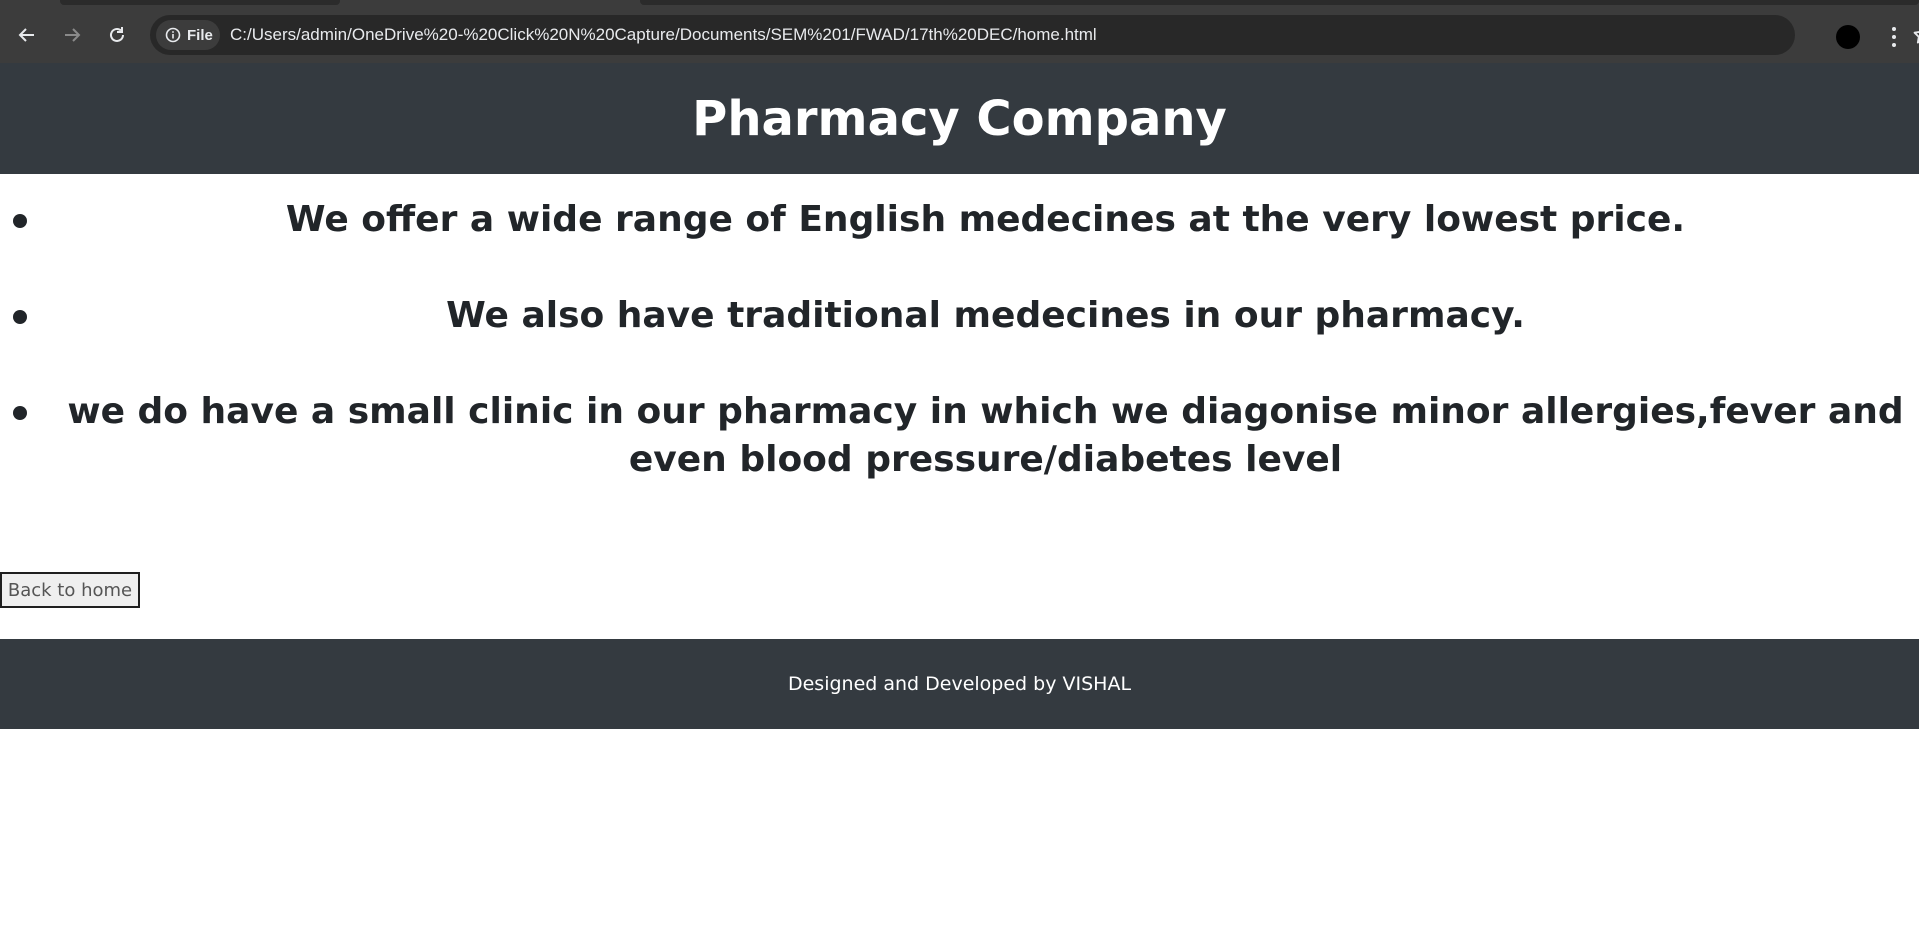  What do you see at coordinates (117, 35) in the screenshot?
I see `reload-icon` at bounding box center [117, 35].